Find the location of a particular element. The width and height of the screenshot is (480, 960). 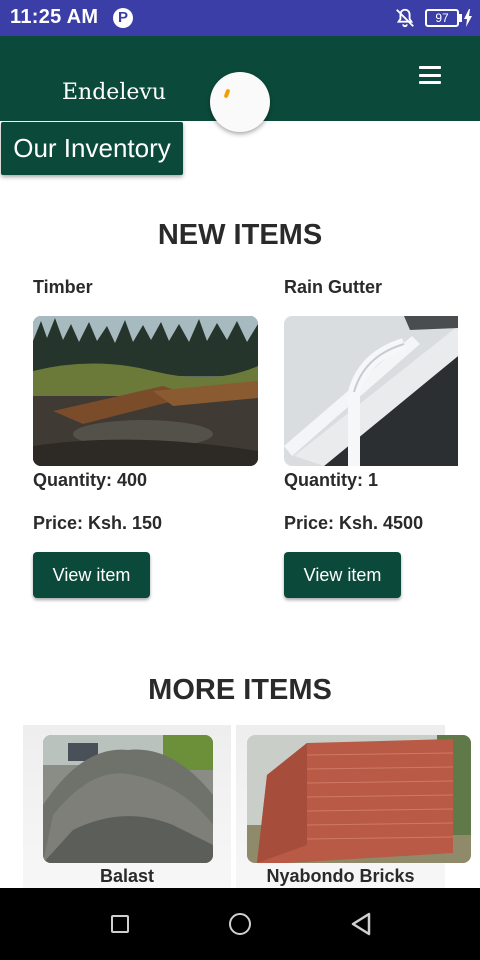

battery-icon: 97 is located at coordinates (442, 18).